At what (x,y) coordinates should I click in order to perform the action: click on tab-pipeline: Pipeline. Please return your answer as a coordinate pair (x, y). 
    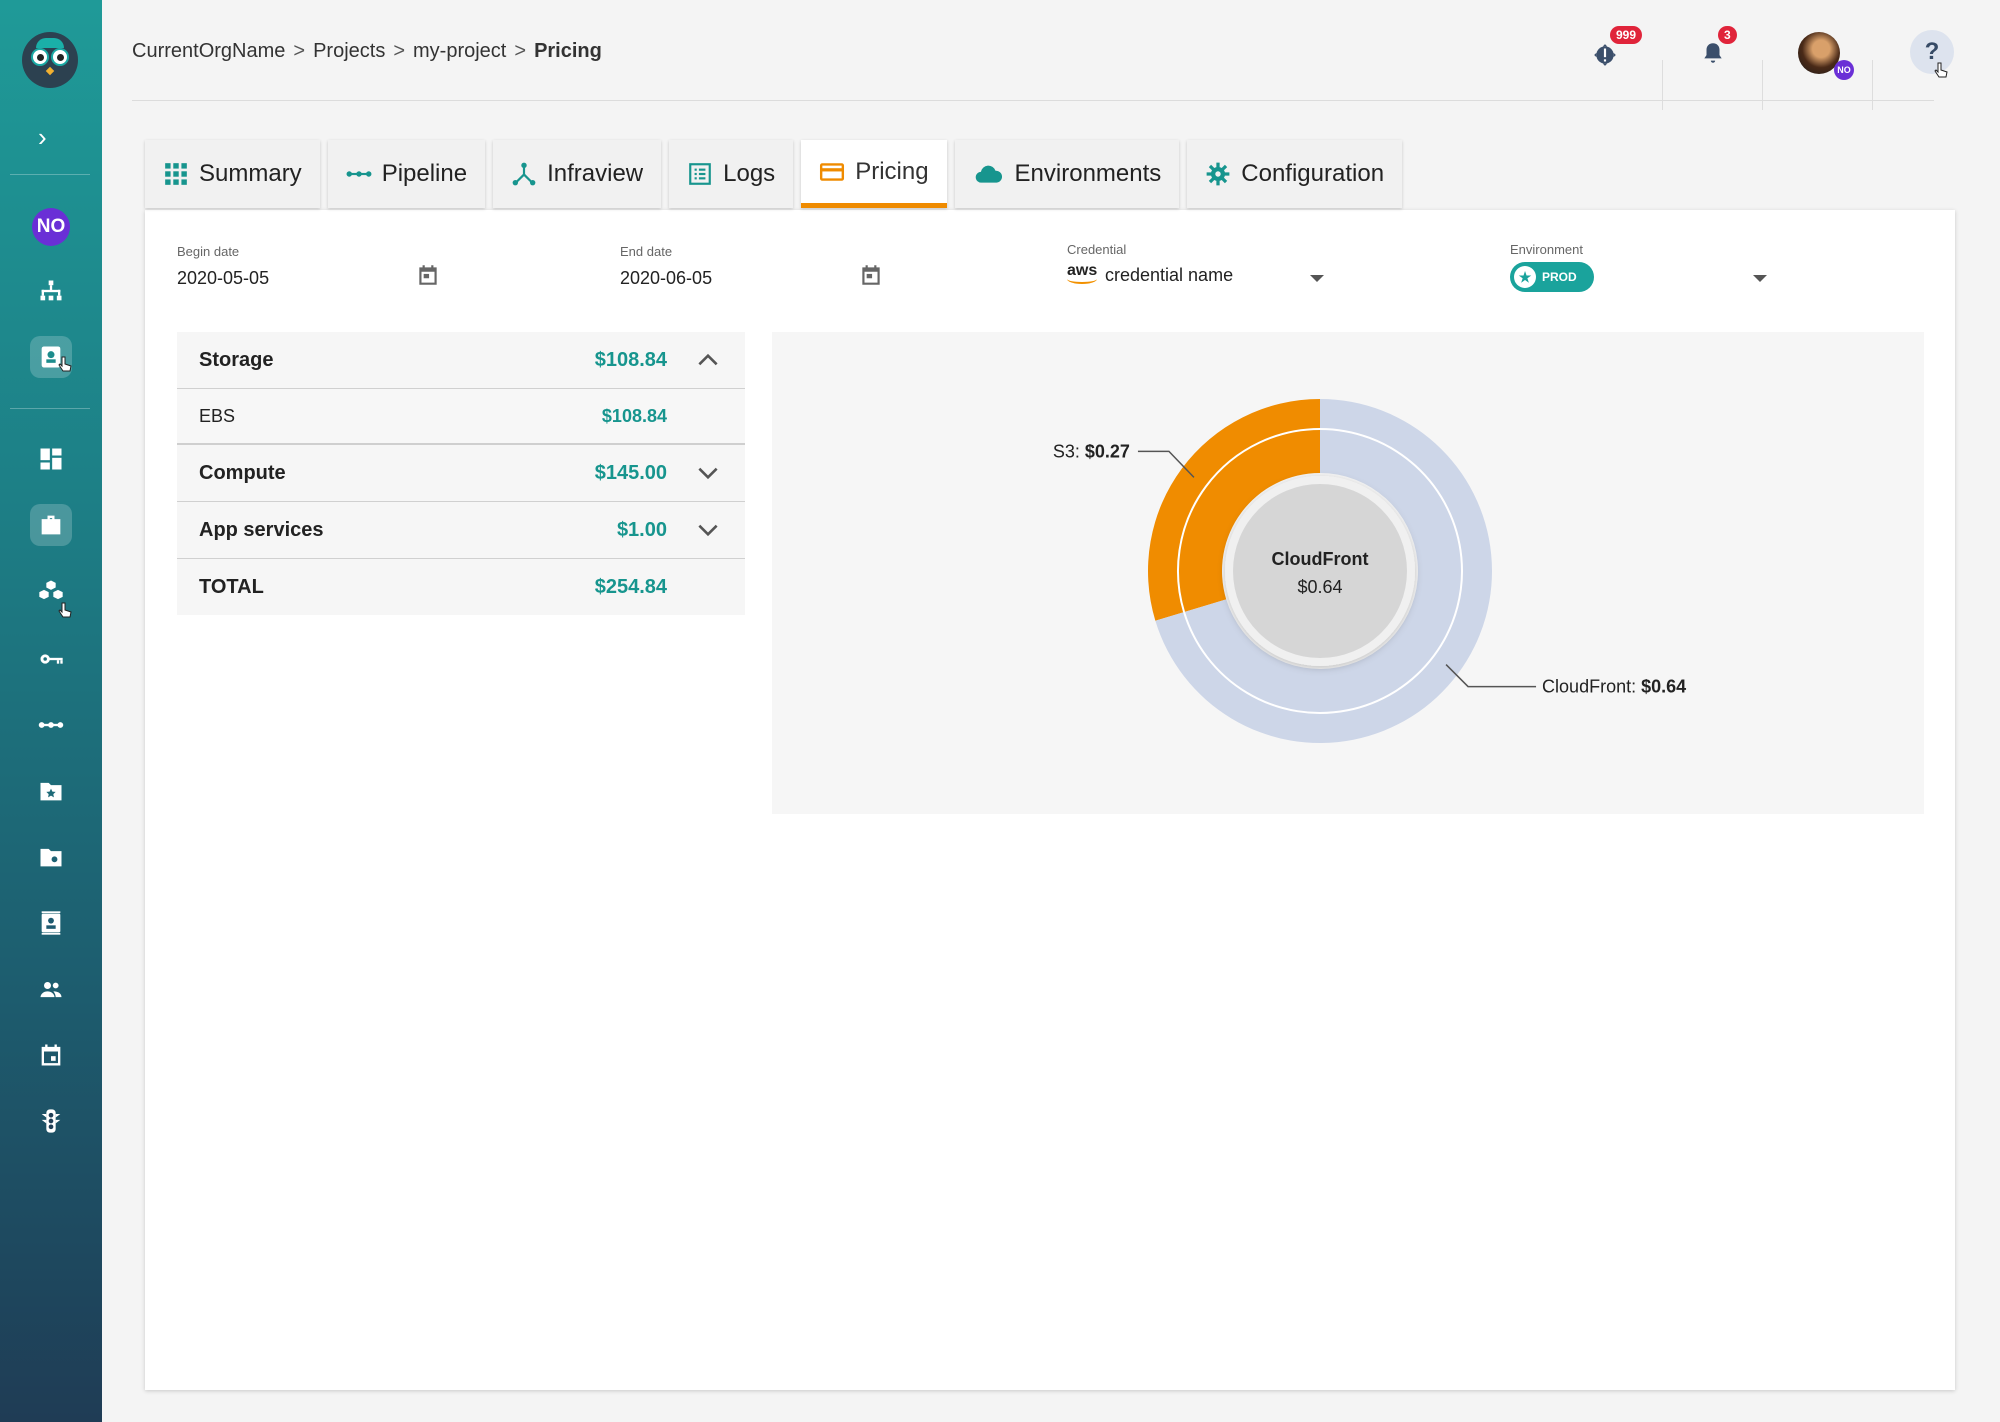
    Looking at the image, I should click on (406, 174).